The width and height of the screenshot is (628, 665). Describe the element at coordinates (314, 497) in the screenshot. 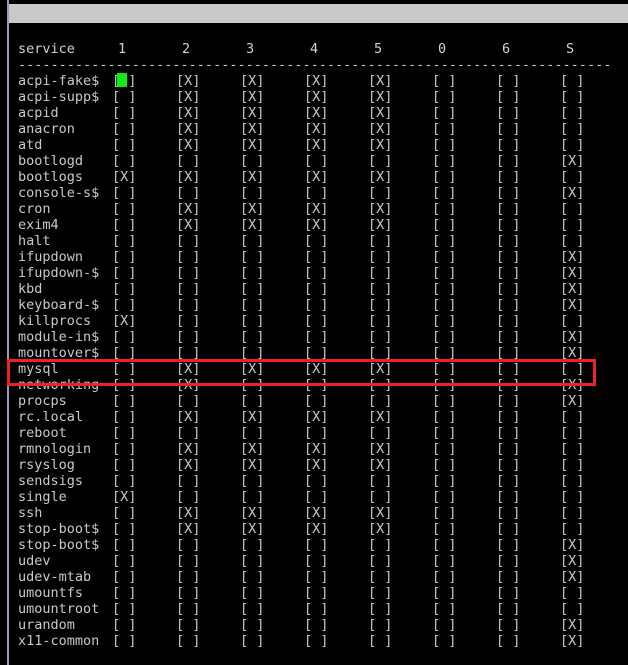

I see `table-row: single [X] [ ] [ ] [ ] [ ] [ ] [ ] [ ]` at that location.